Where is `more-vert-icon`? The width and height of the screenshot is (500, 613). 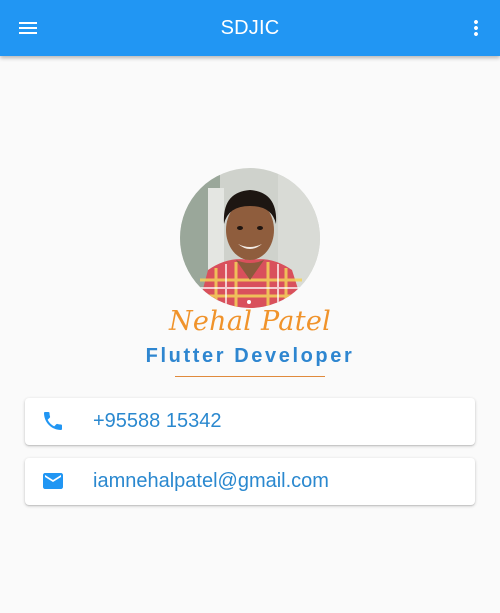 more-vert-icon is located at coordinates (476, 28).